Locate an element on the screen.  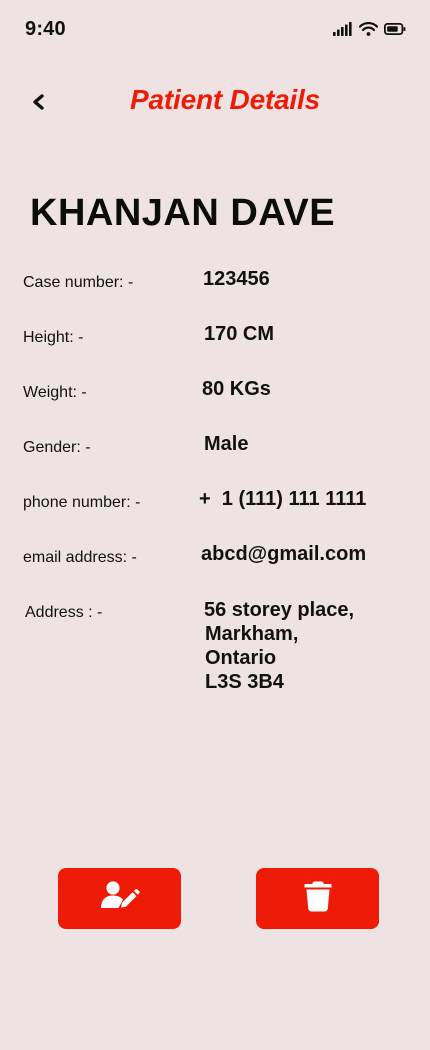
wifi-icon is located at coordinates (368, 29).